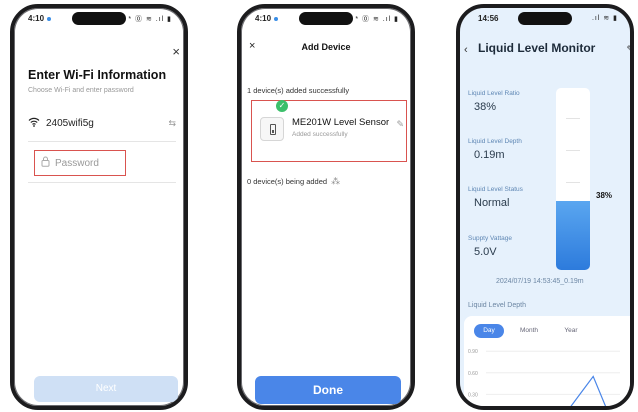 The image size is (638, 412). Describe the element at coordinates (604, 195) in the screenshot. I see `tank-percent-label: 38%` at that location.